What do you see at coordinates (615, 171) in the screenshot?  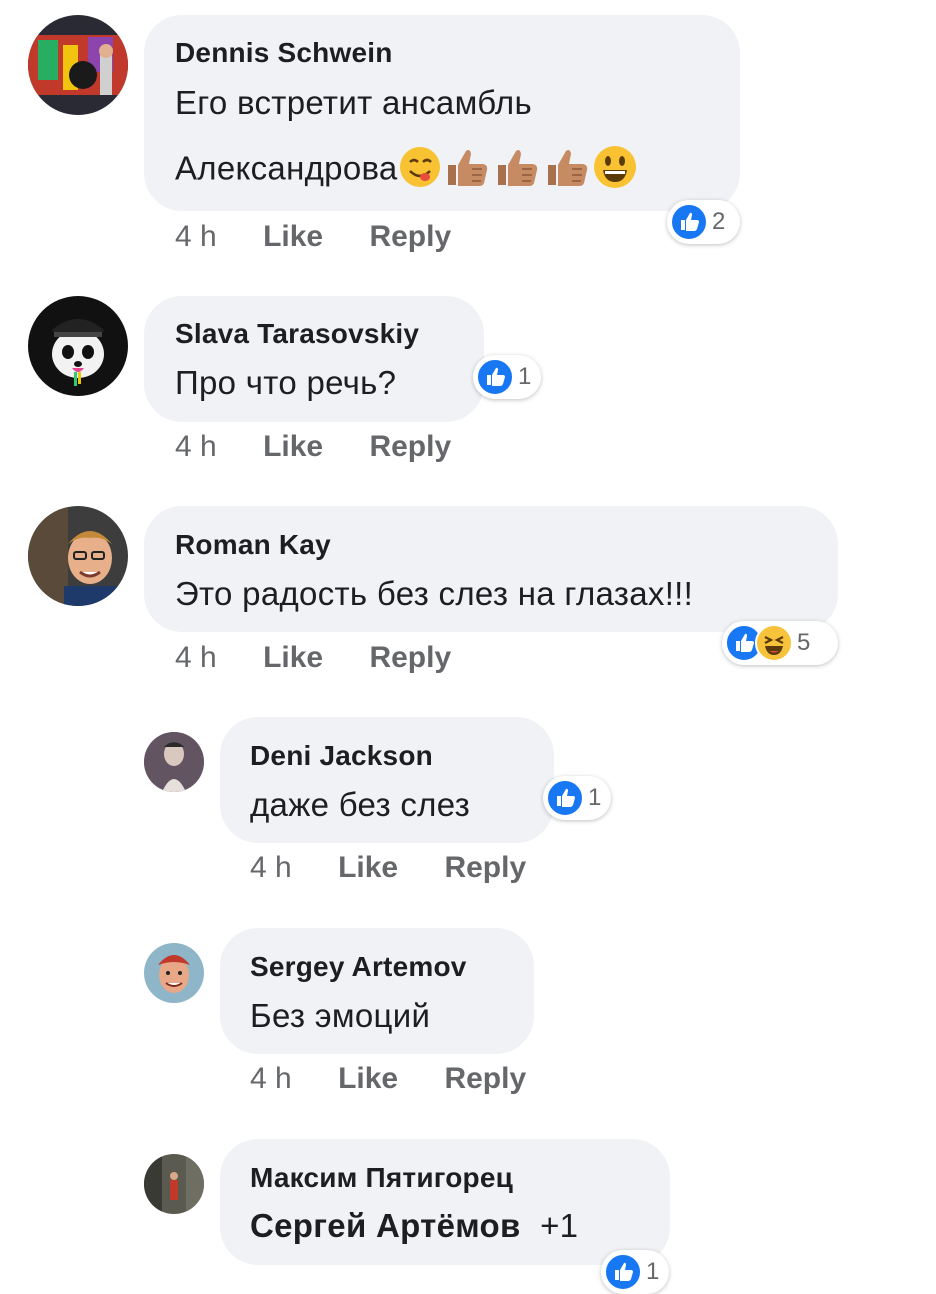 I see `smiley-emoji` at bounding box center [615, 171].